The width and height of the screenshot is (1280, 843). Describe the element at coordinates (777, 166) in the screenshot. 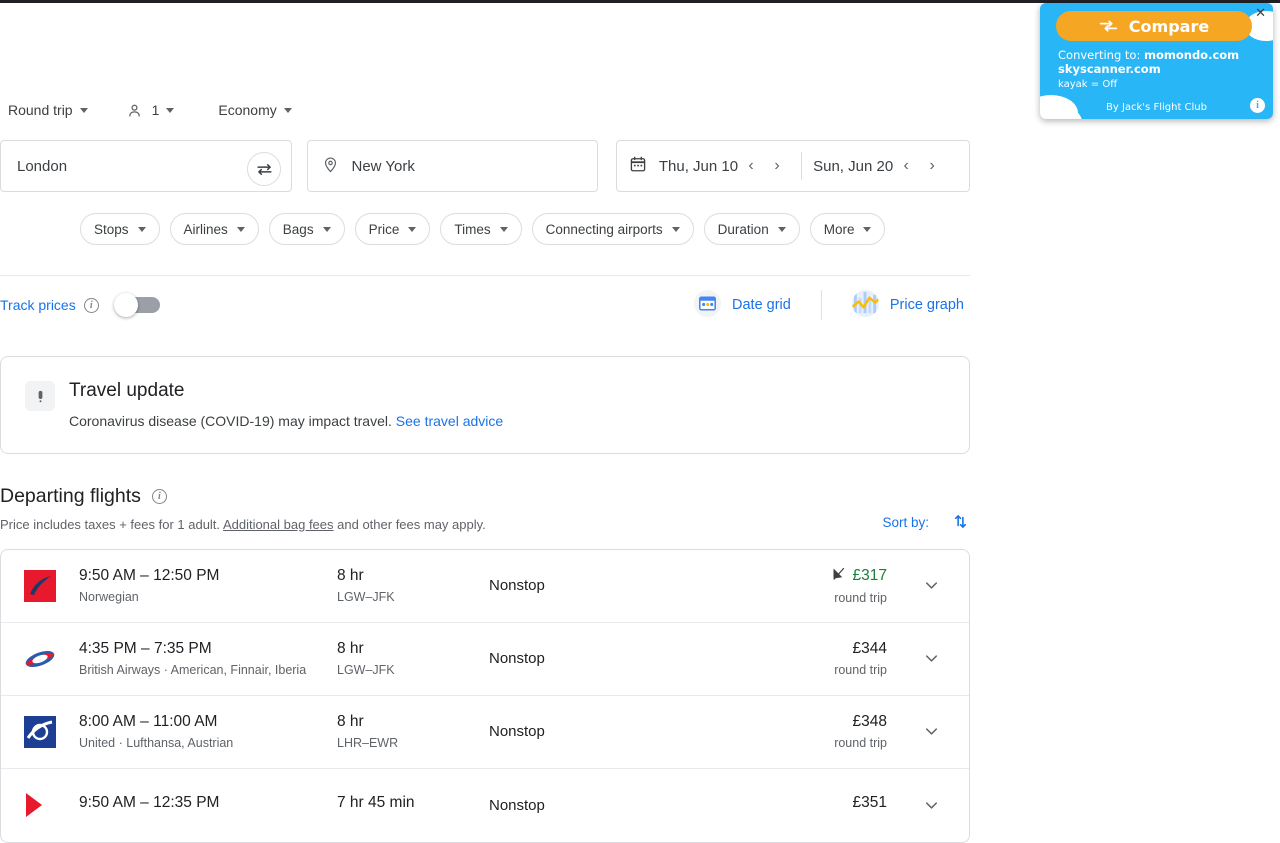

I see `departure-next-day-button: ›` at that location.